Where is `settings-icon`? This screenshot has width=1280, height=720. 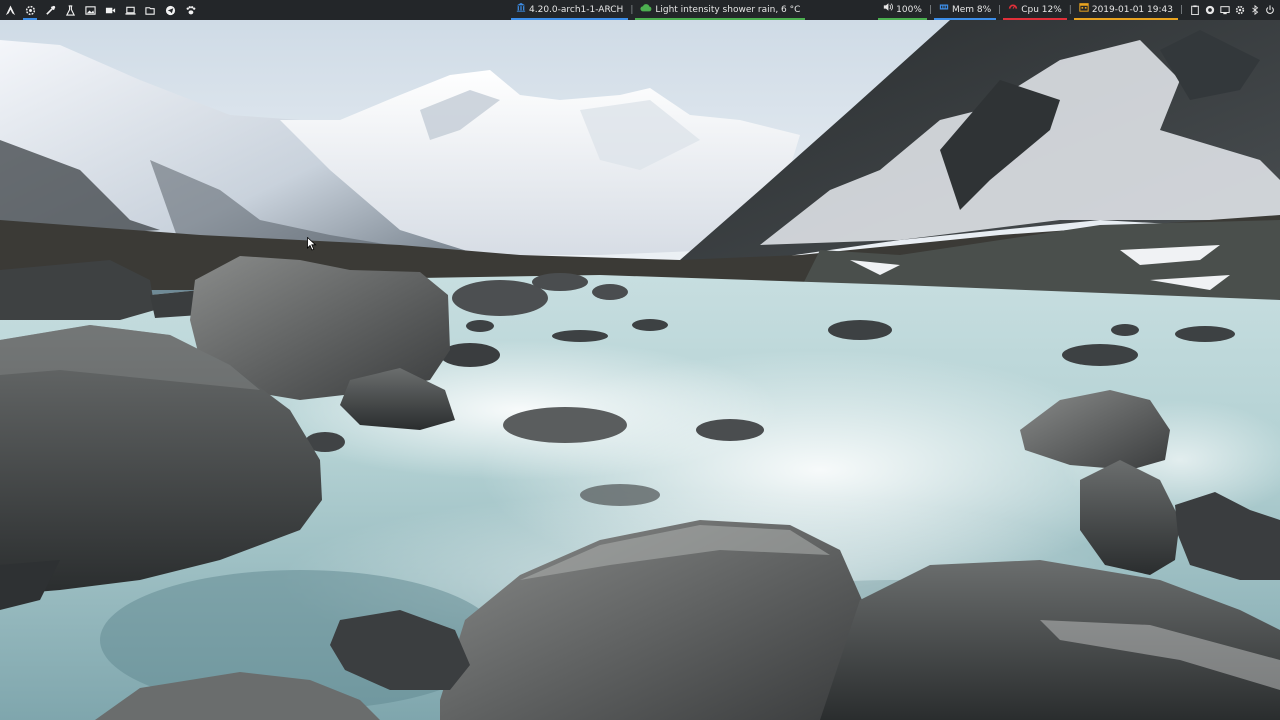
settings-icon is located at coordinates (1240, 10).